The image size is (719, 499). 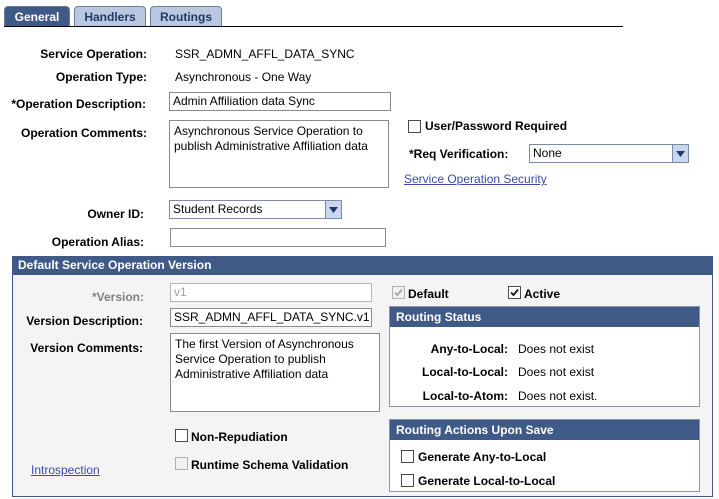 What do you see at coordinates (496, 126) in the screenshot?
I see `user-password-label: User/Password Required` at bounding box center [496, 126].